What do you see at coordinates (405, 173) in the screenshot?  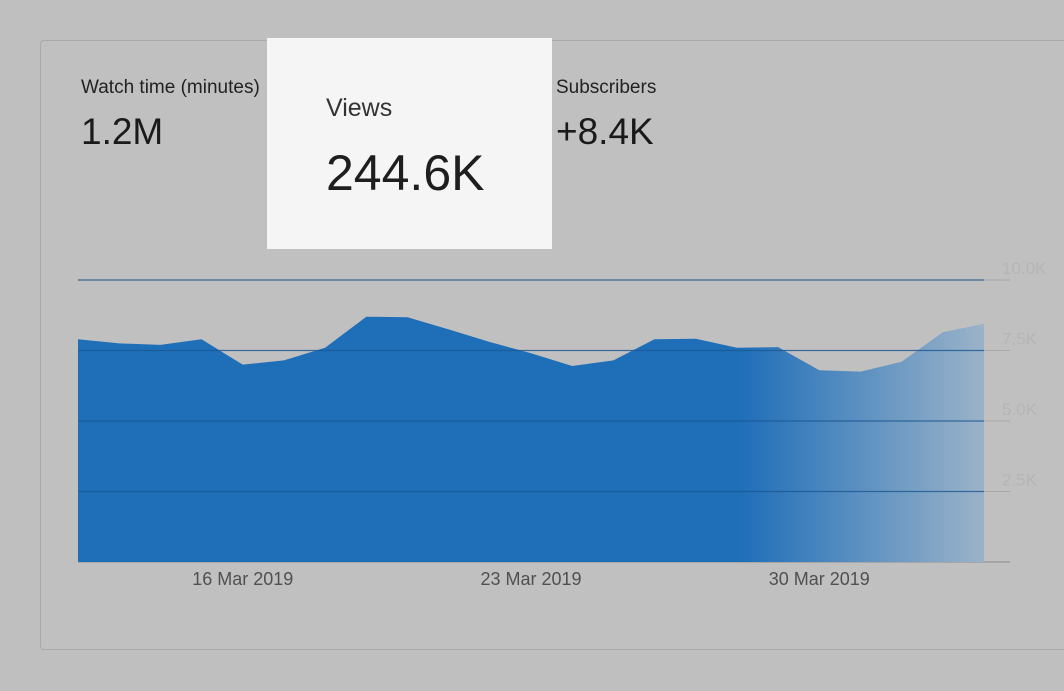 I see `metric-value: 244.6K` at bounding box center [405, 173].